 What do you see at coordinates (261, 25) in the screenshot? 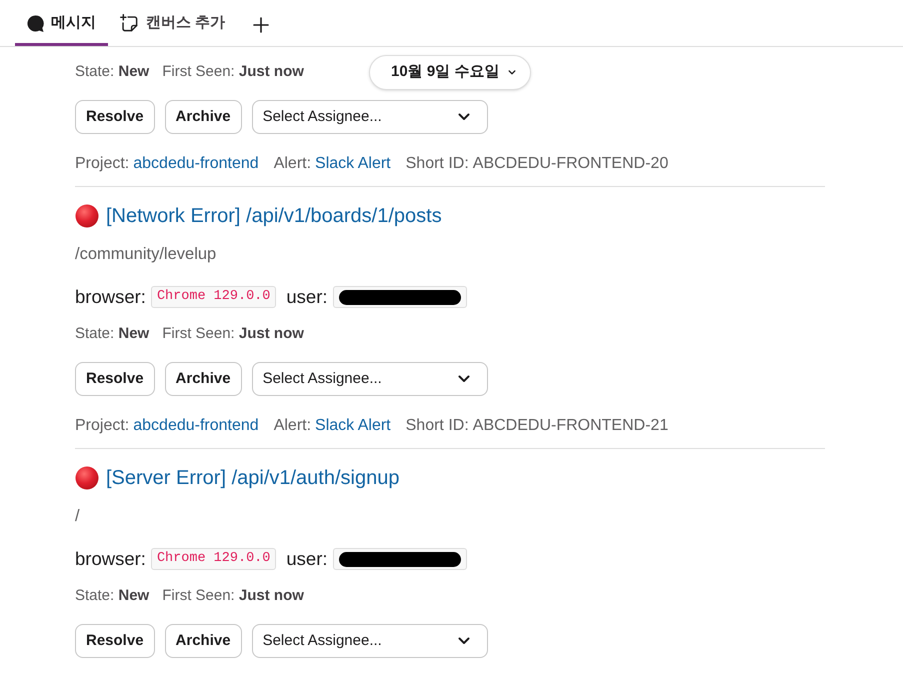
I see `plus-icon` at bounding box center [261, 25].